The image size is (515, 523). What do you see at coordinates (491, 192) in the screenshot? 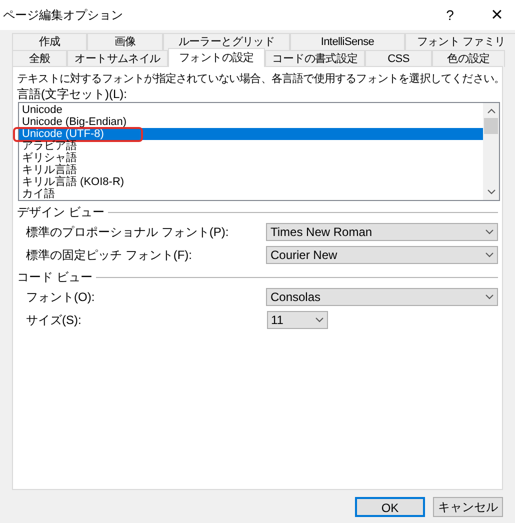
I see `scroll-down-icon` at bounding box center [491, 192].